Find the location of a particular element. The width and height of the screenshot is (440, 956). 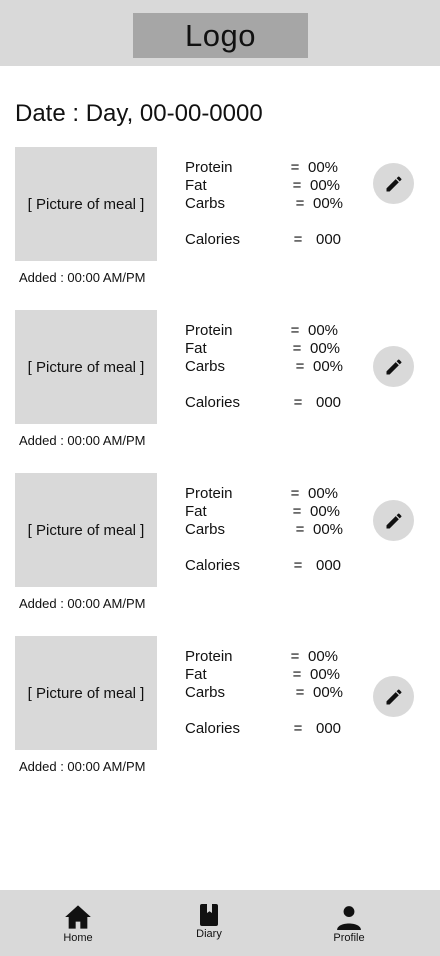

app-header: Logo is located at coordinates (220, 33).